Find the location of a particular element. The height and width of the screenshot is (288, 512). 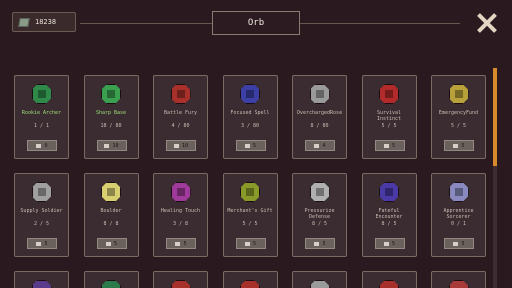

orb-count: 3 / 8 is located at coordinates (180, 224).